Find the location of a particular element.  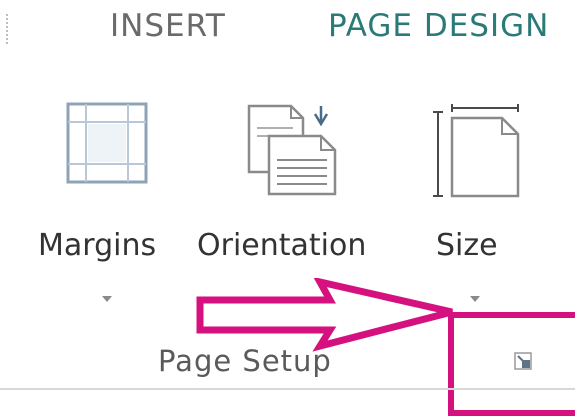

margins-dropdown-arrow is located at coordinates (107, 299).